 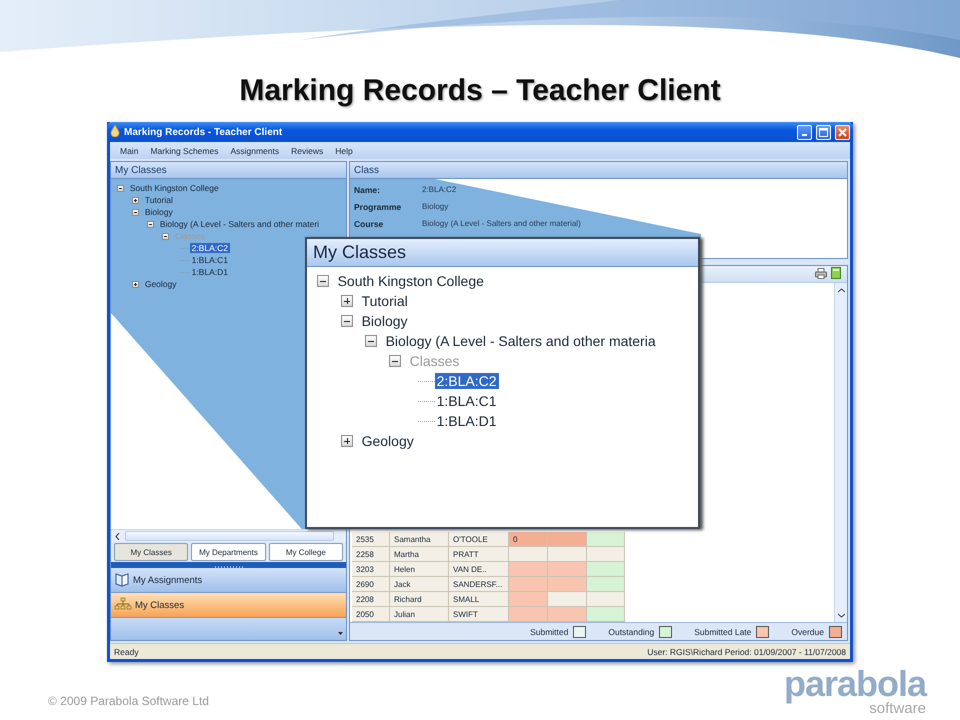 What do you see at coordinates (367, 190) in the screenshot?
I see `field-label: Name:` at bounding box center [367, 190].